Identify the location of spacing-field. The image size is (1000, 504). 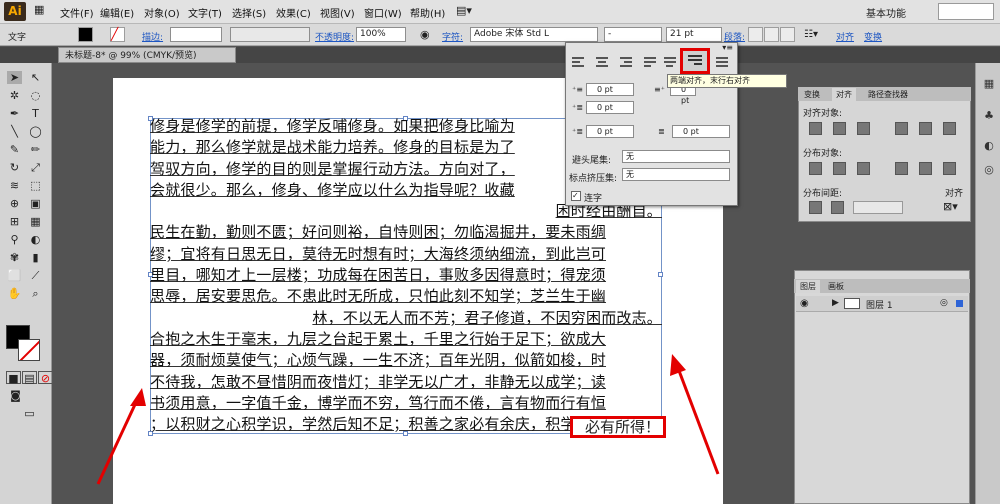
(878, 207).